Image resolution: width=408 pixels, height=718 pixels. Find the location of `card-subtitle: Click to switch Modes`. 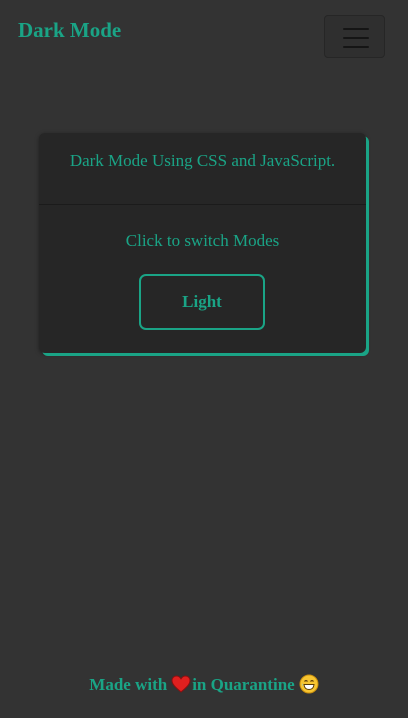

card-subtitle: Click to switch Modes is located at coordinates (202, 240).